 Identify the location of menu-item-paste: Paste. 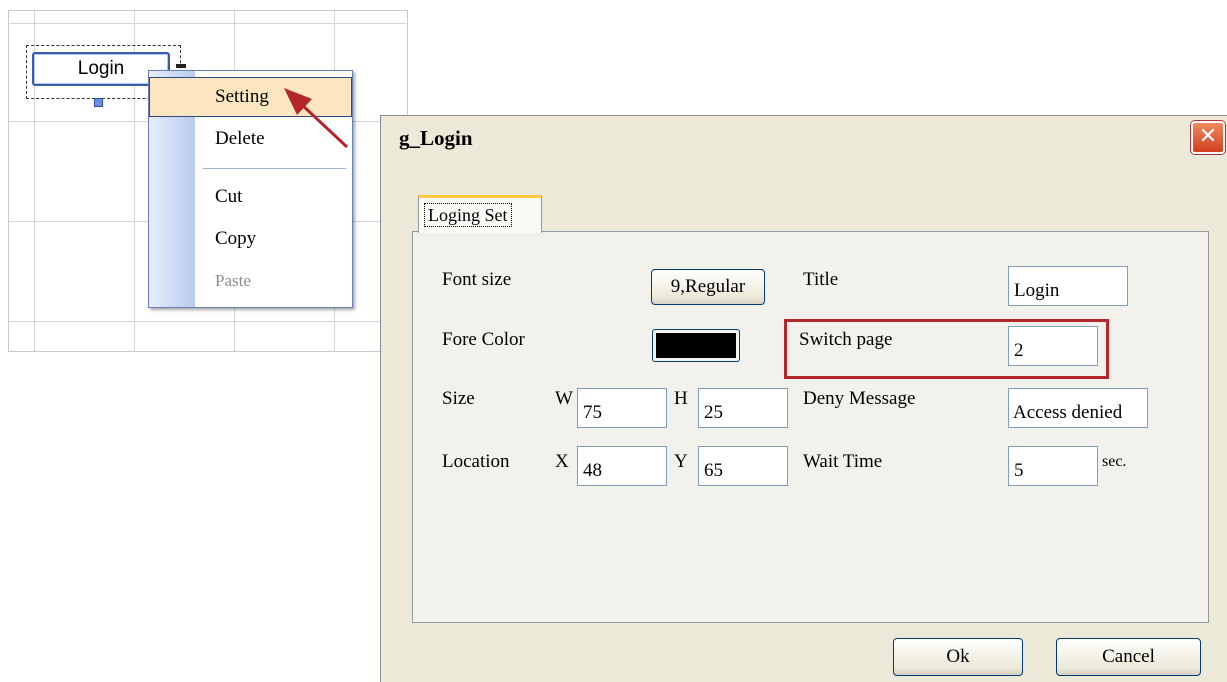
(233, 280).